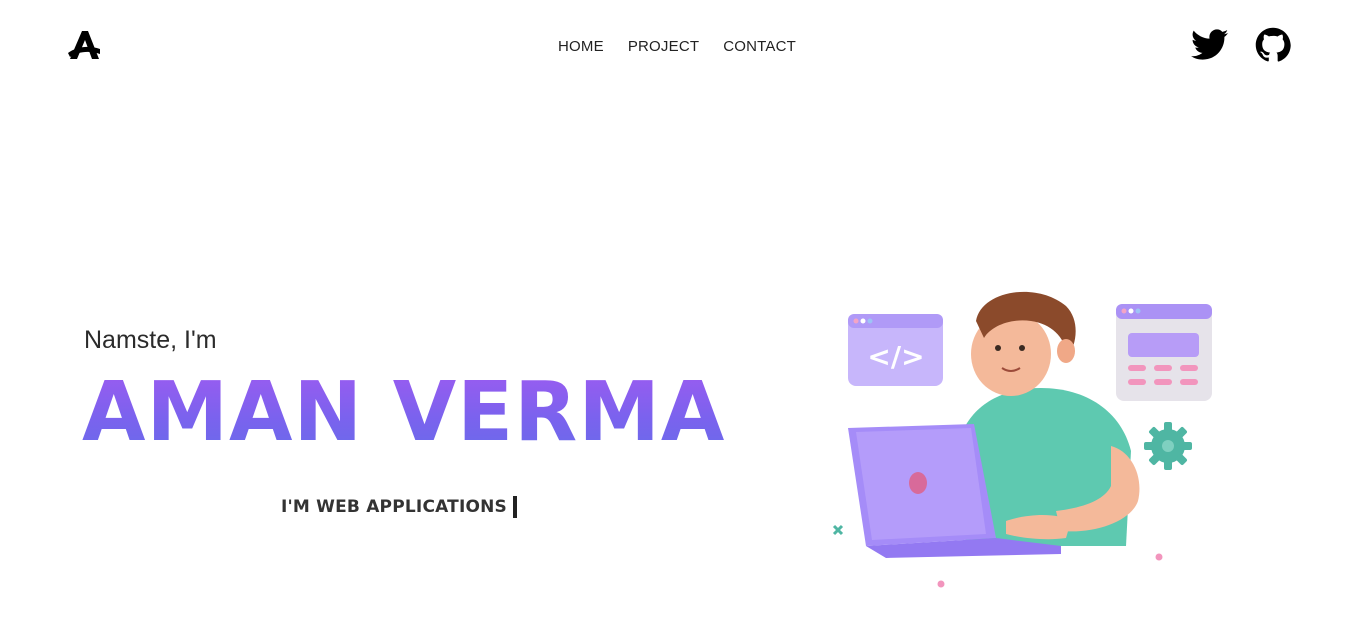  I want to click on twitter-link, so click(1210, 45).